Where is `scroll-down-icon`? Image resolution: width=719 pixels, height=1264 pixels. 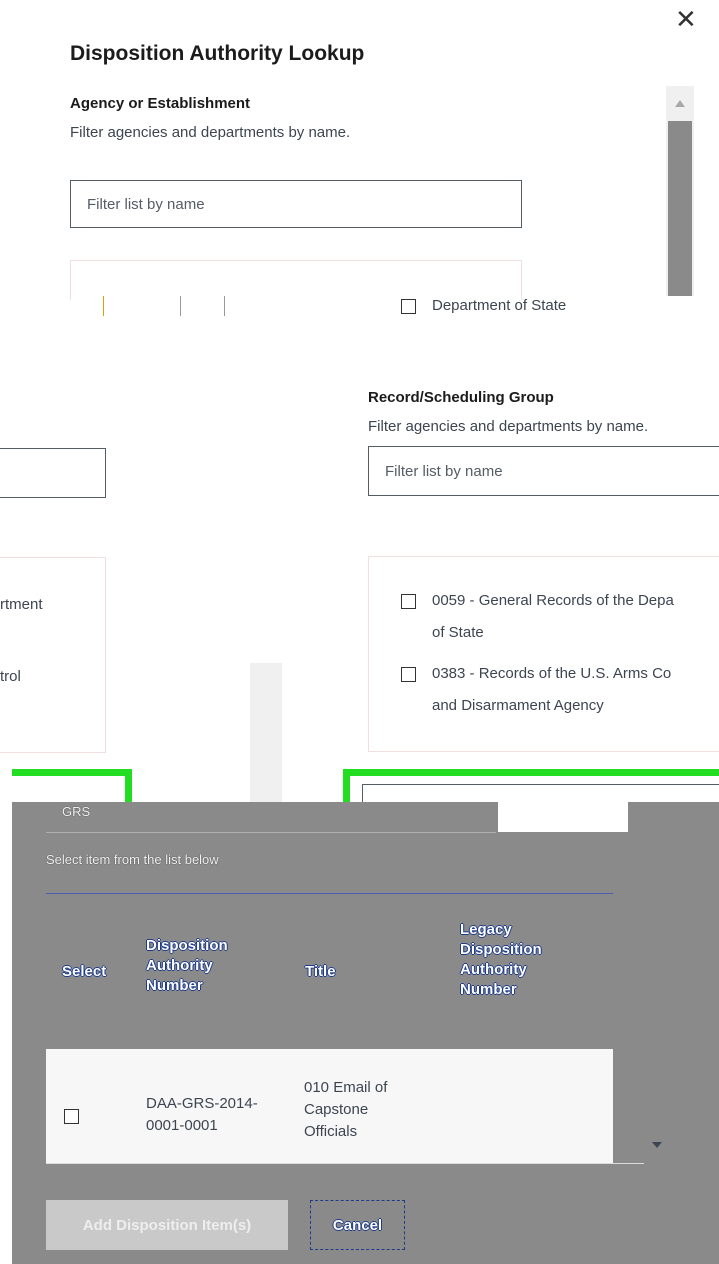 scroll-down-icon is located at coordinates (657, 1145).